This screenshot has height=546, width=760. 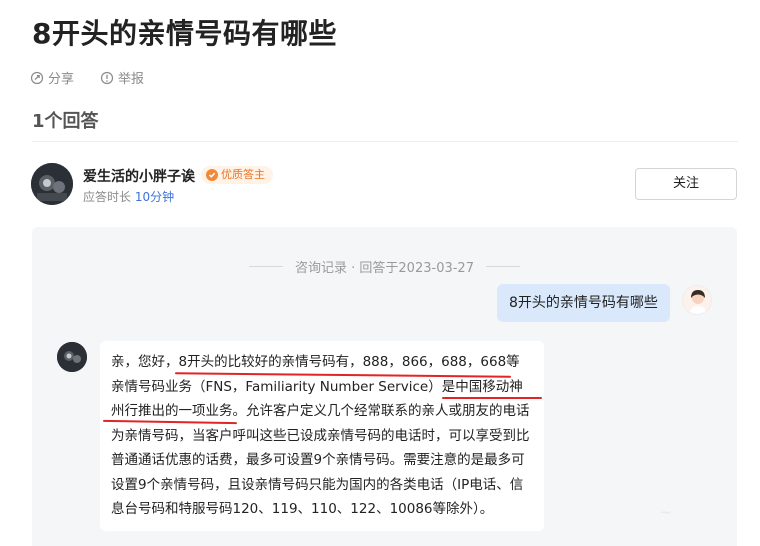 What do you see at coordinates (666, 513) in the screenshot?
I see `watermark-decoration: ~` at bounding box center [666, 513].